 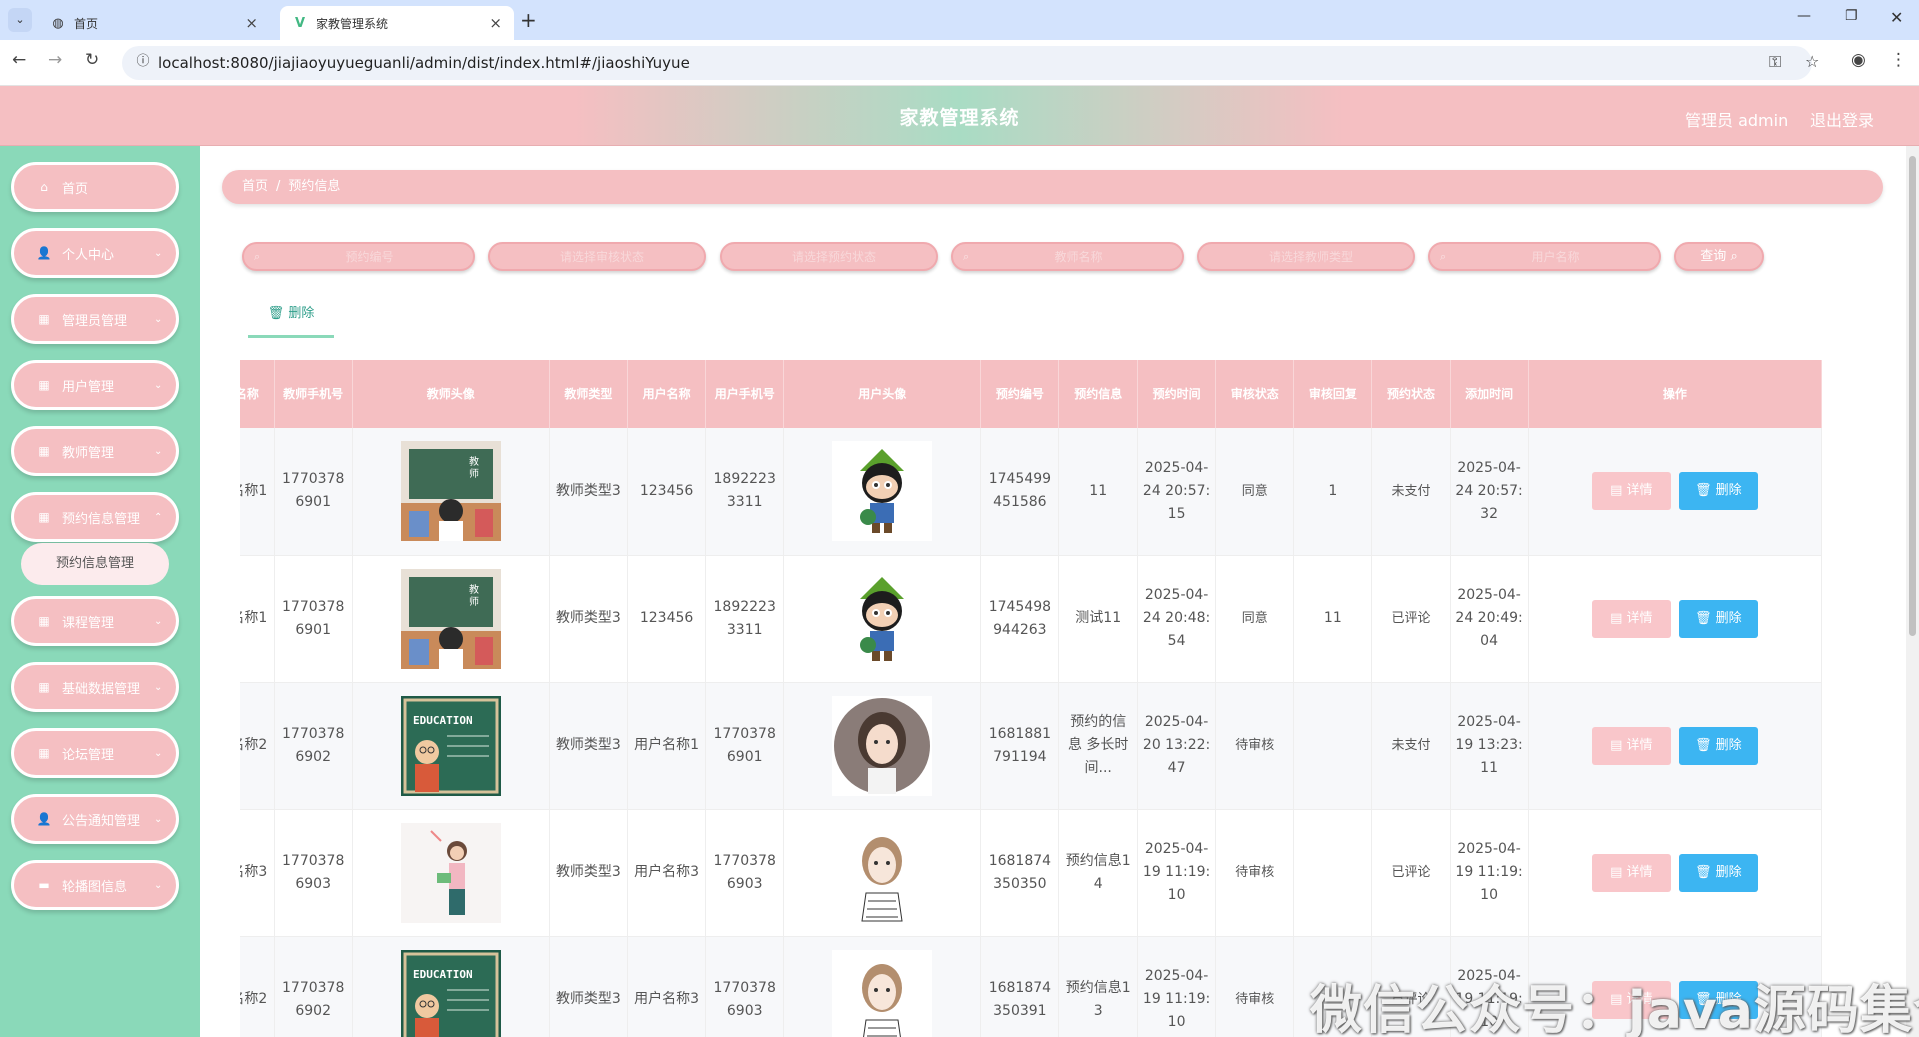 What do you see at coordinates (313, 619) in the screenshot?
I see `cell-teacher-phone: 17703786901` at bounding box center [313, 619].